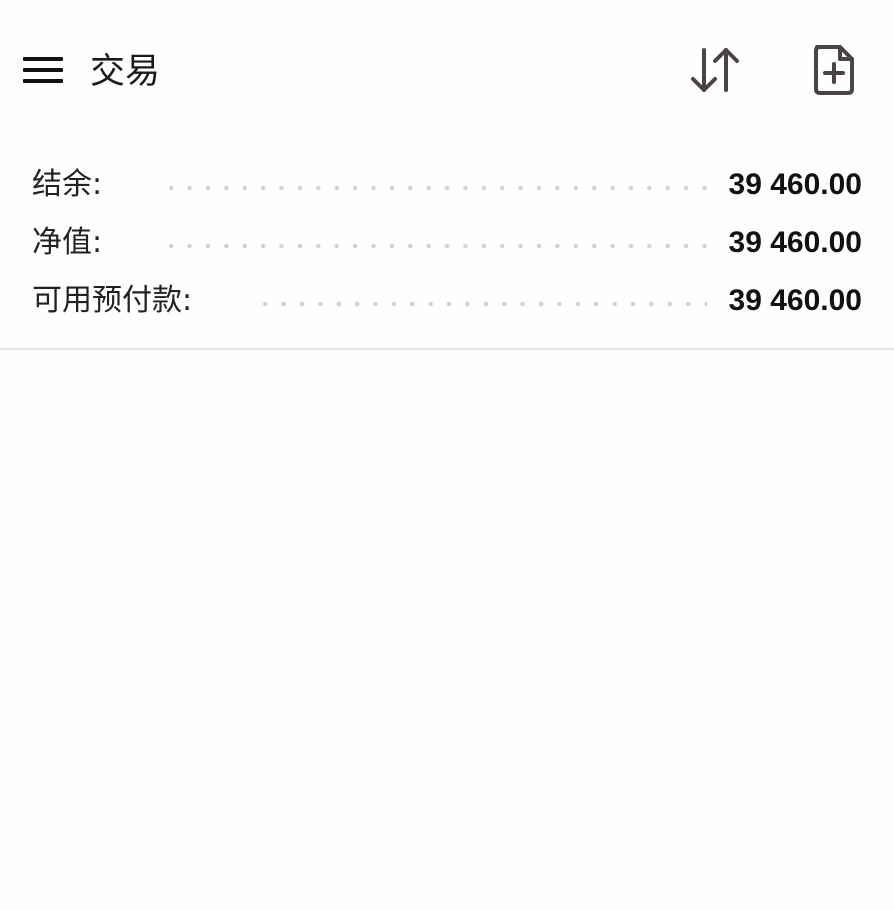 Image resolution: width=894 pixels, height=910 pixels. I want to click on menu-button, so click(43, 72).